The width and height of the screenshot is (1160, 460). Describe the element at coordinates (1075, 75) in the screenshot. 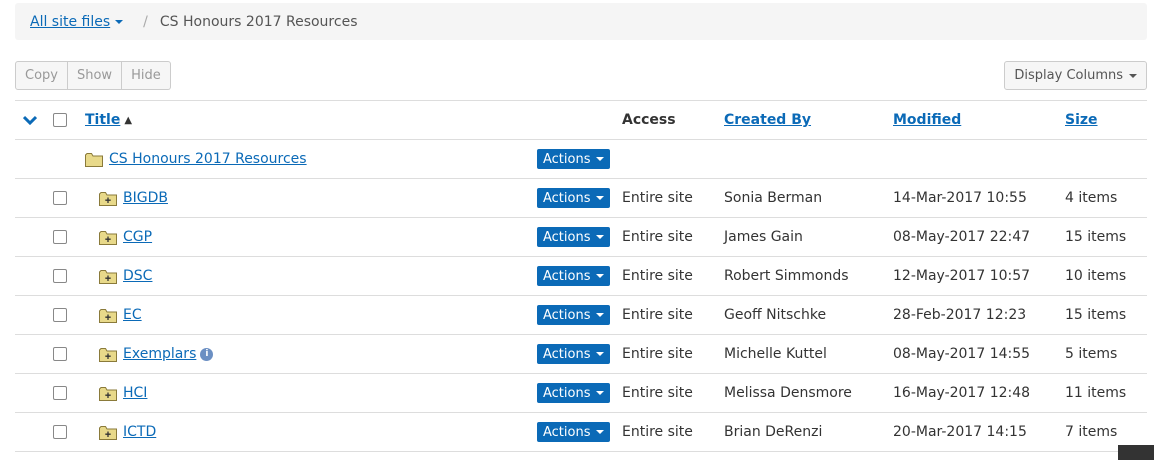

I see `display-columns-button: Display Columns` at that location.